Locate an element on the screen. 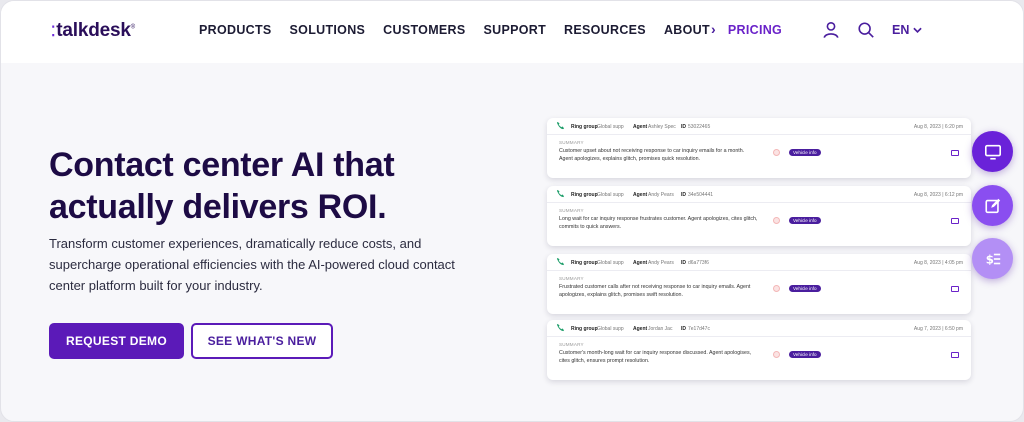  menu-next-chevron-icon: › is located at coordinates (713, 29).